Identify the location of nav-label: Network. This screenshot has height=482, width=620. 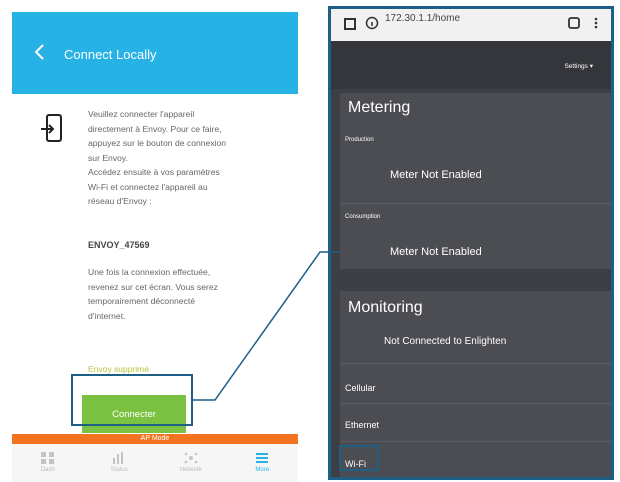
(190, 470).